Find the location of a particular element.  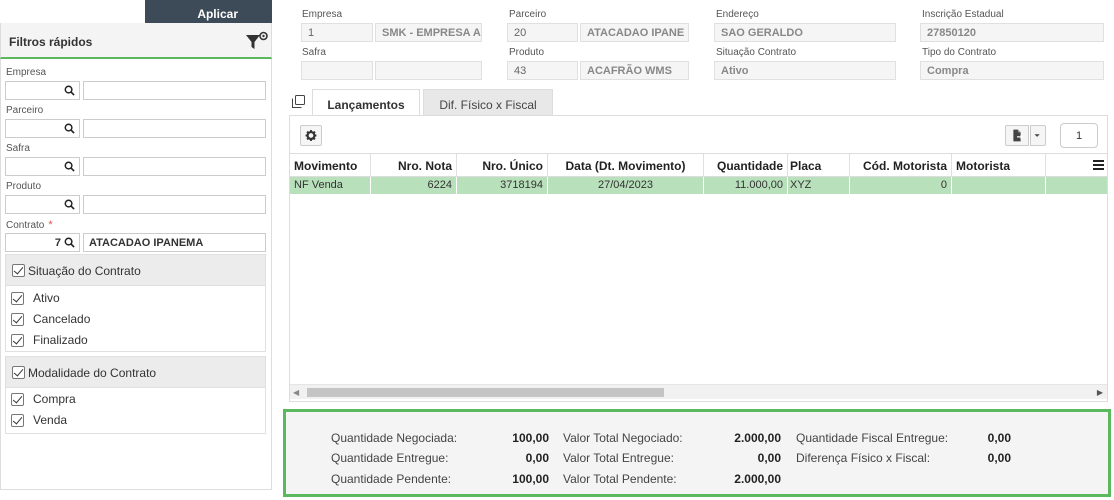

empresa-label: Empresa is located at coordinates (322, 14).